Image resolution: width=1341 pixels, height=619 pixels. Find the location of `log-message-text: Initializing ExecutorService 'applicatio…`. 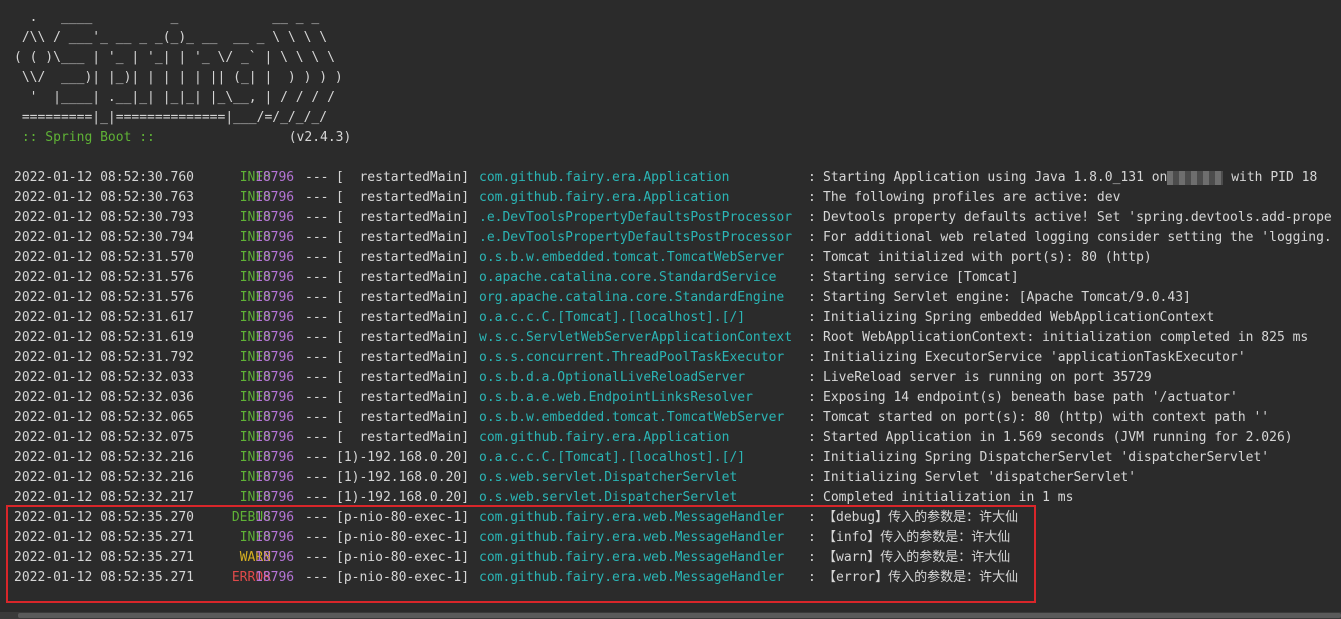

log-message-text: Initializing ExecutorService 'applicatio… is located at coordinates (1034, 357).